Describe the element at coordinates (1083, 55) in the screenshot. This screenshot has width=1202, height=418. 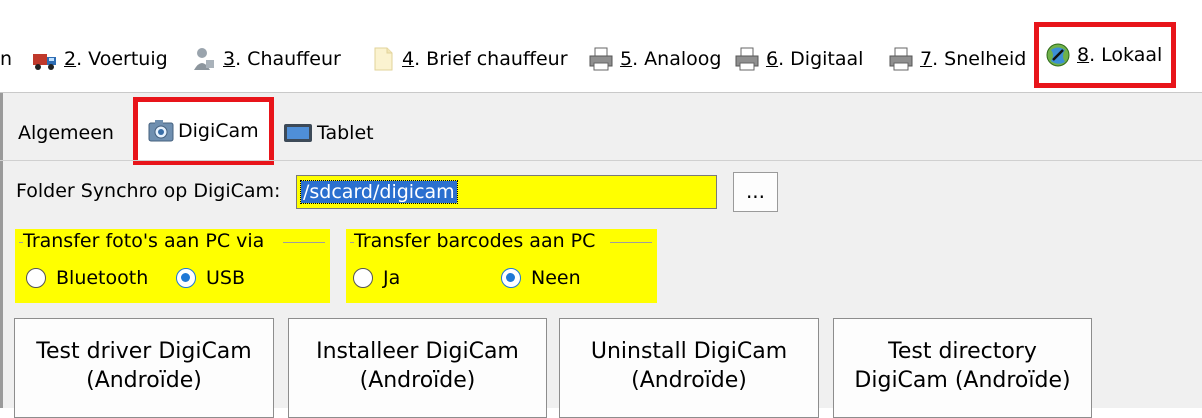
I see `tab-number: 8` at that location.